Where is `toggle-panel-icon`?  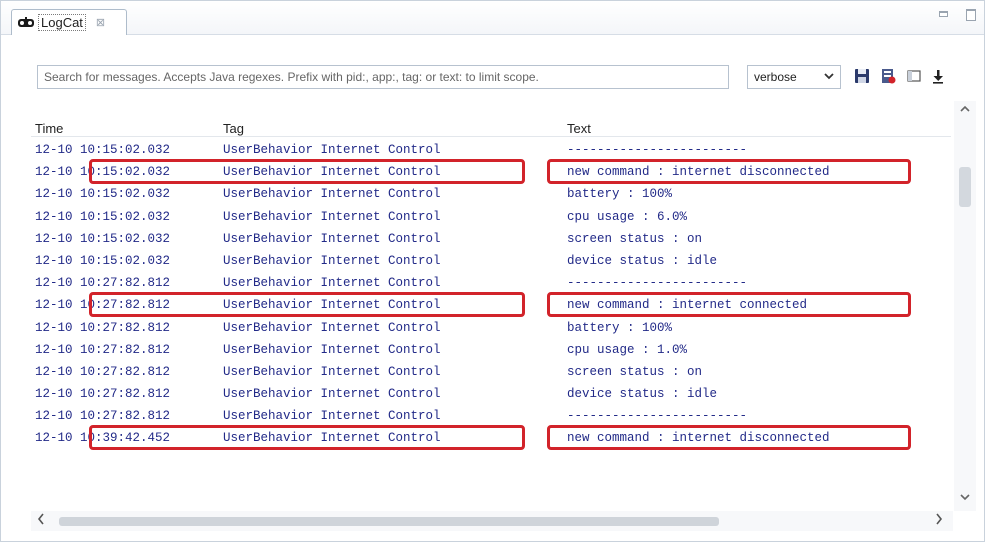 toggle-panel-icon is located at coordinates (914, 76).